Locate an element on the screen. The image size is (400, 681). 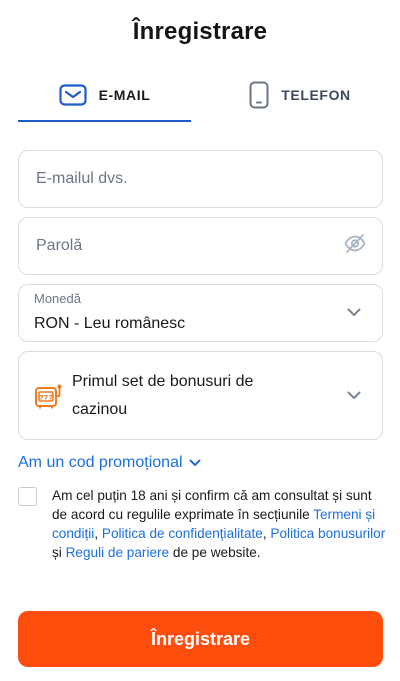
currency-label: Monedă is located at coordinates (57, 298).